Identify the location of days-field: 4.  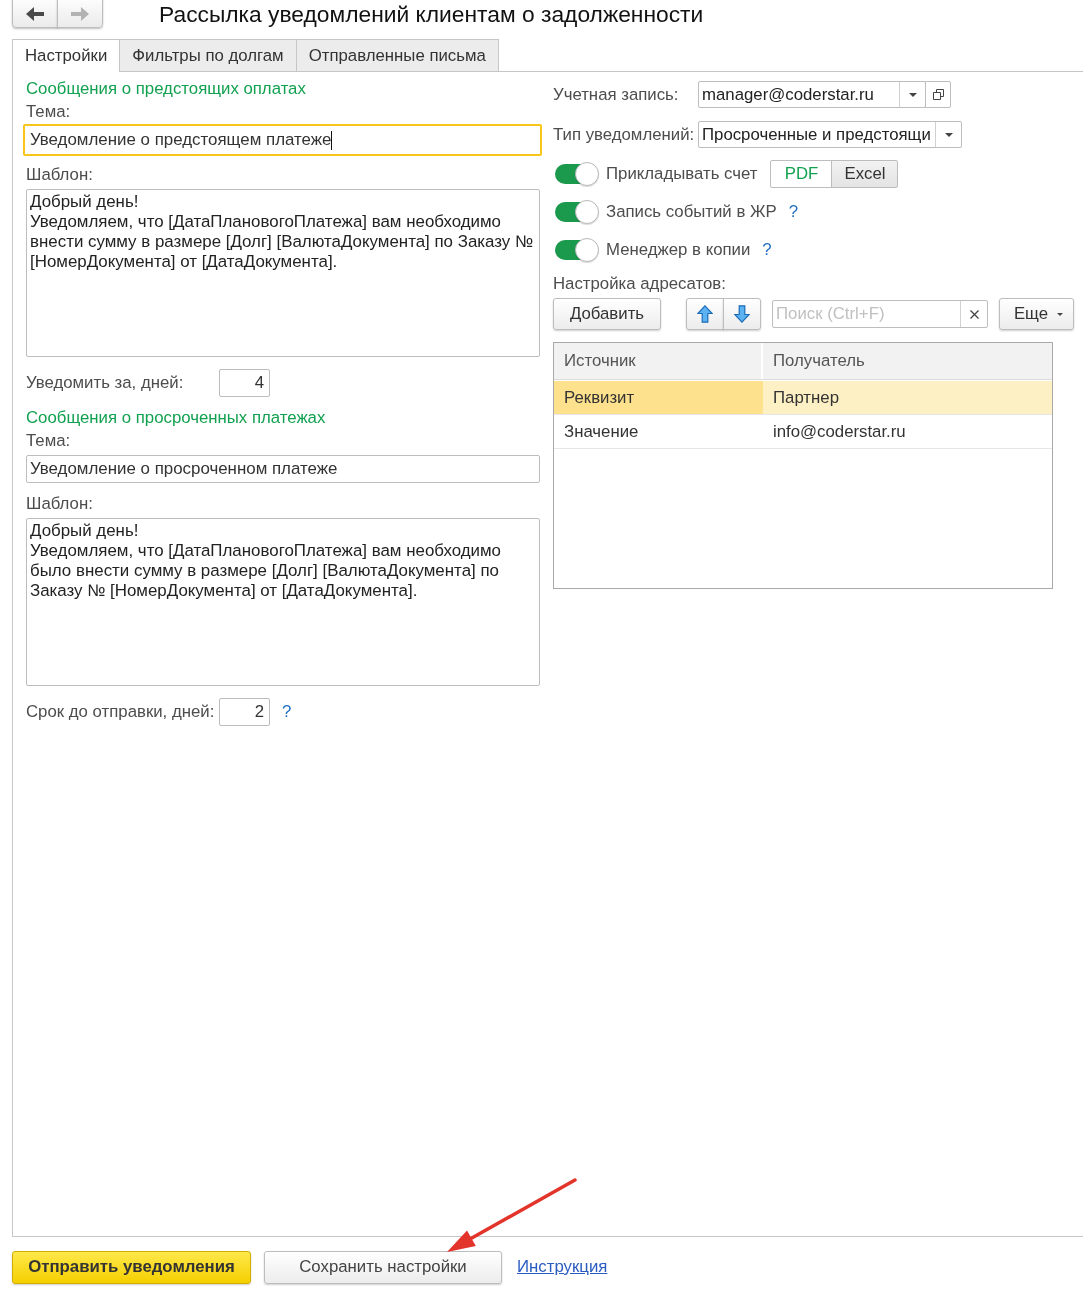
(244, 383).